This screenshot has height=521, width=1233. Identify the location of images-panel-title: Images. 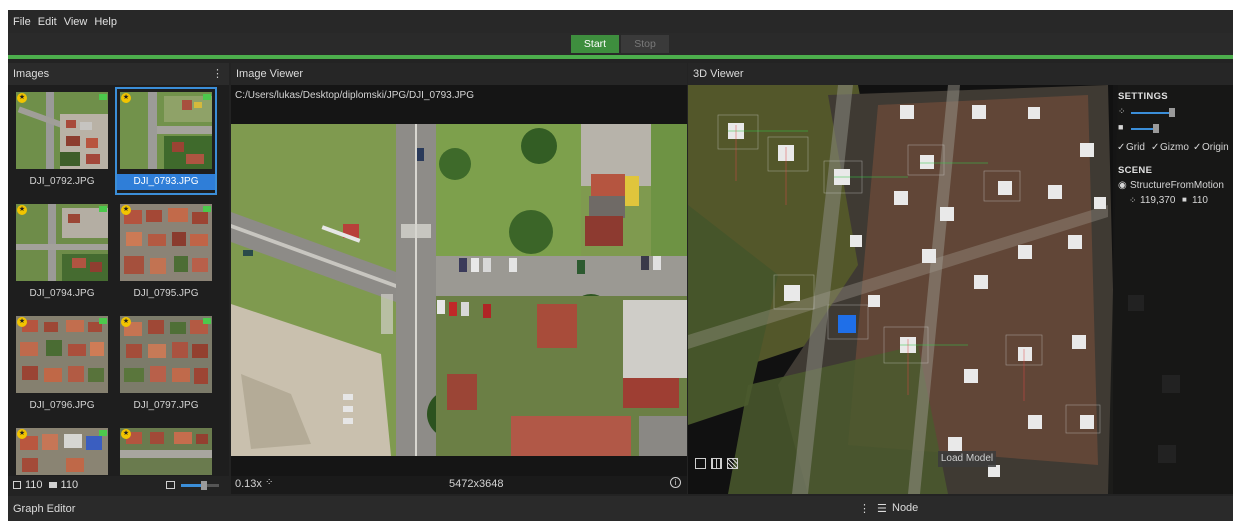
(31, 74).